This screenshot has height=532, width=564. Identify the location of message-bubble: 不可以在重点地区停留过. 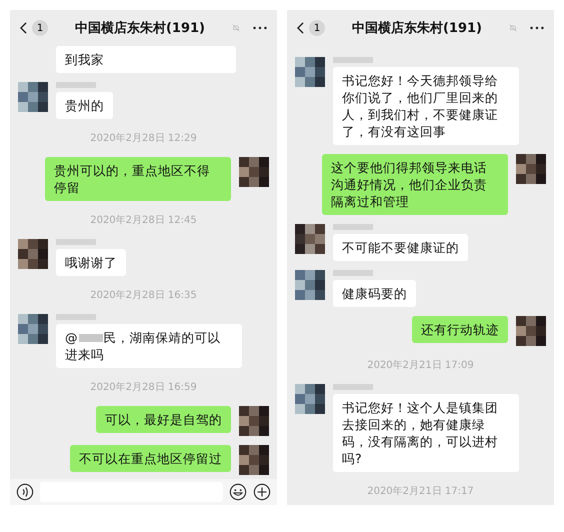
(150, 458).